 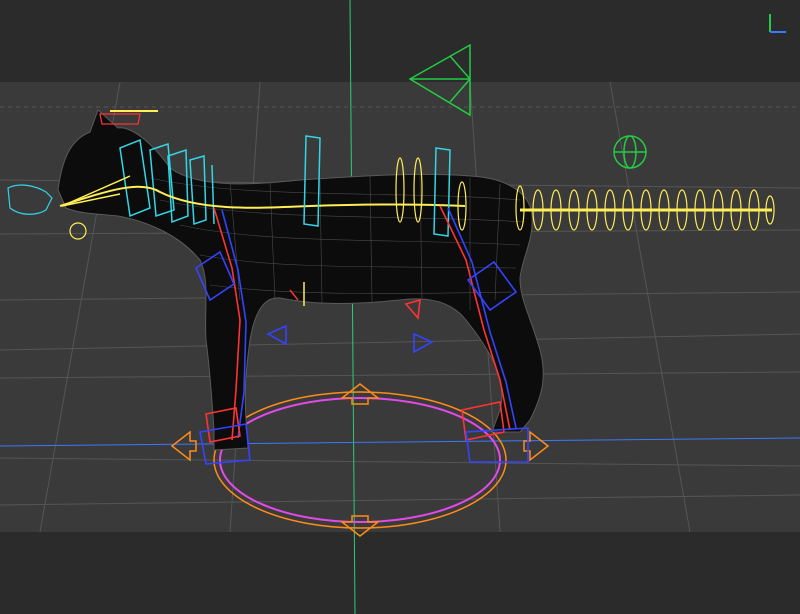 I want to click on axis-indicator-icon, so click(x=776, y=24).